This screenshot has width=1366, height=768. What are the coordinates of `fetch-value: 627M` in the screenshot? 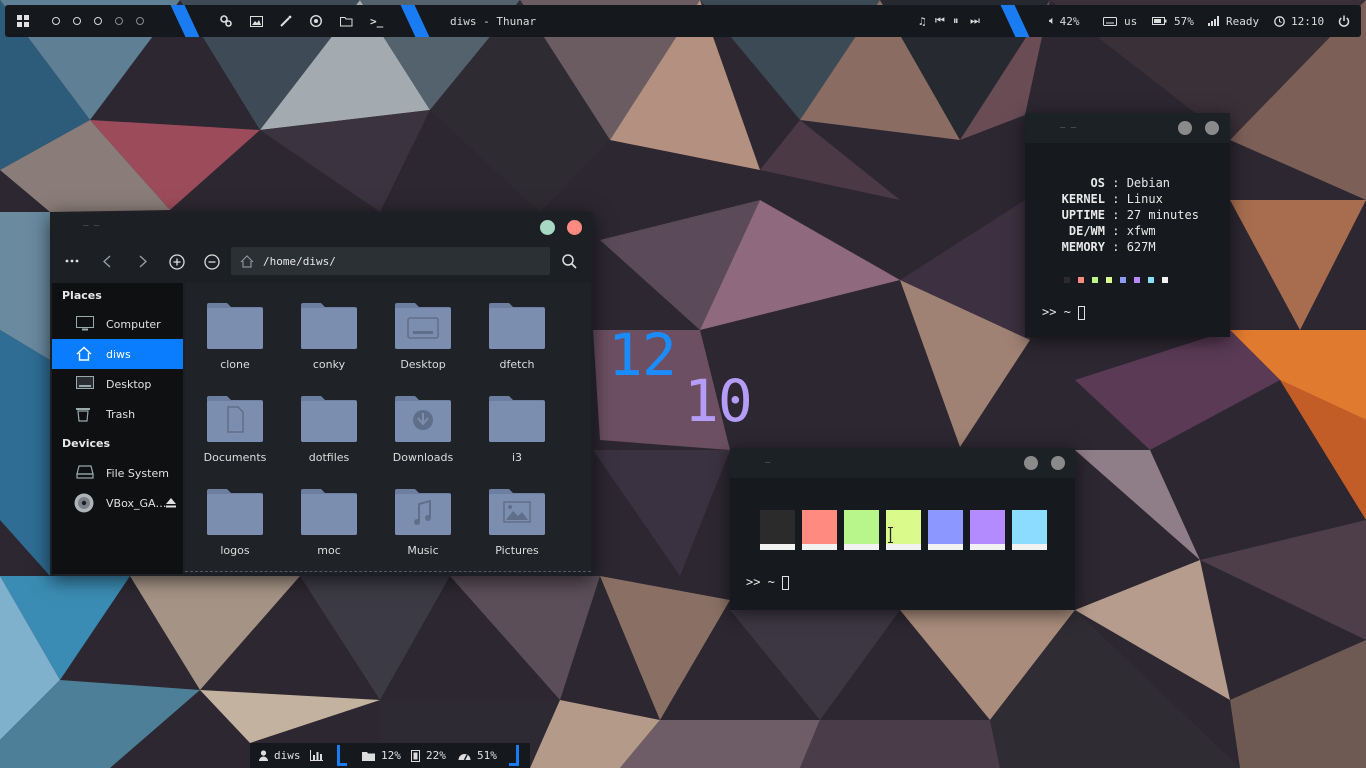 It's located at (1141, 247).